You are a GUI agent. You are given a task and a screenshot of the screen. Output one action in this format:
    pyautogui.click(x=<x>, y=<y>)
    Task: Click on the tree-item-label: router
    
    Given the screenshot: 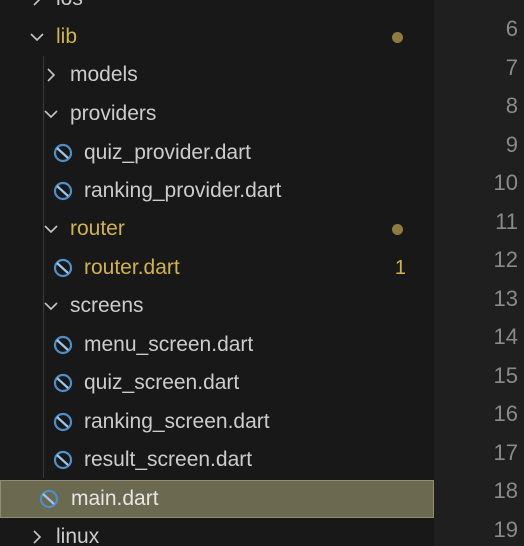 What is the action you would take?
    pyautogui.click(x=97, y=228)
    